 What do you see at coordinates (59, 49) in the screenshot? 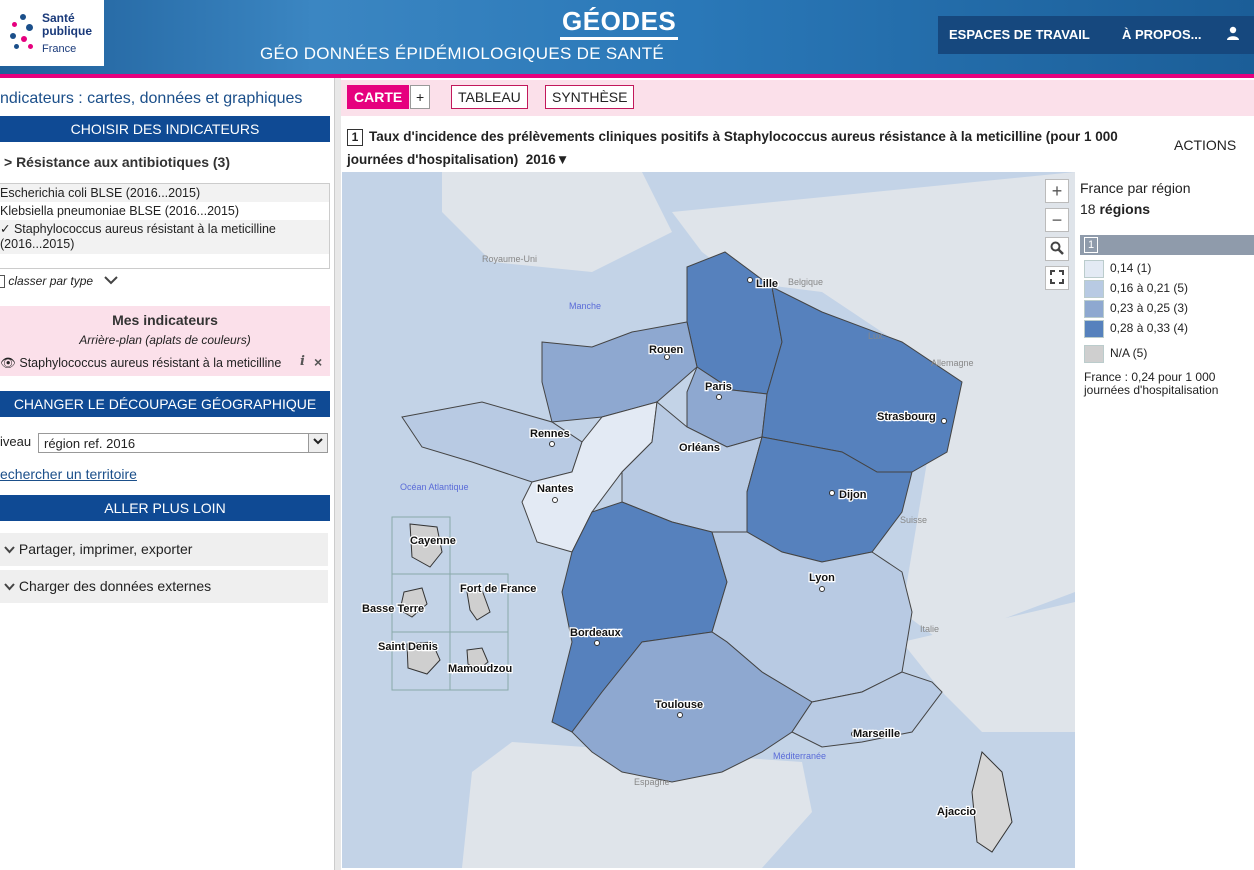
I see `logo-line-3: France` at bounding box center [59, 49].